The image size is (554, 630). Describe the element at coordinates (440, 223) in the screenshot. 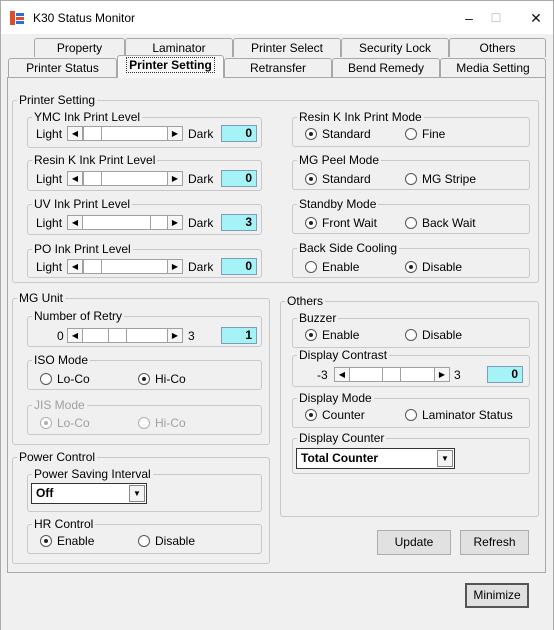

I see `standby-back-radio: Back Wait` at that location.